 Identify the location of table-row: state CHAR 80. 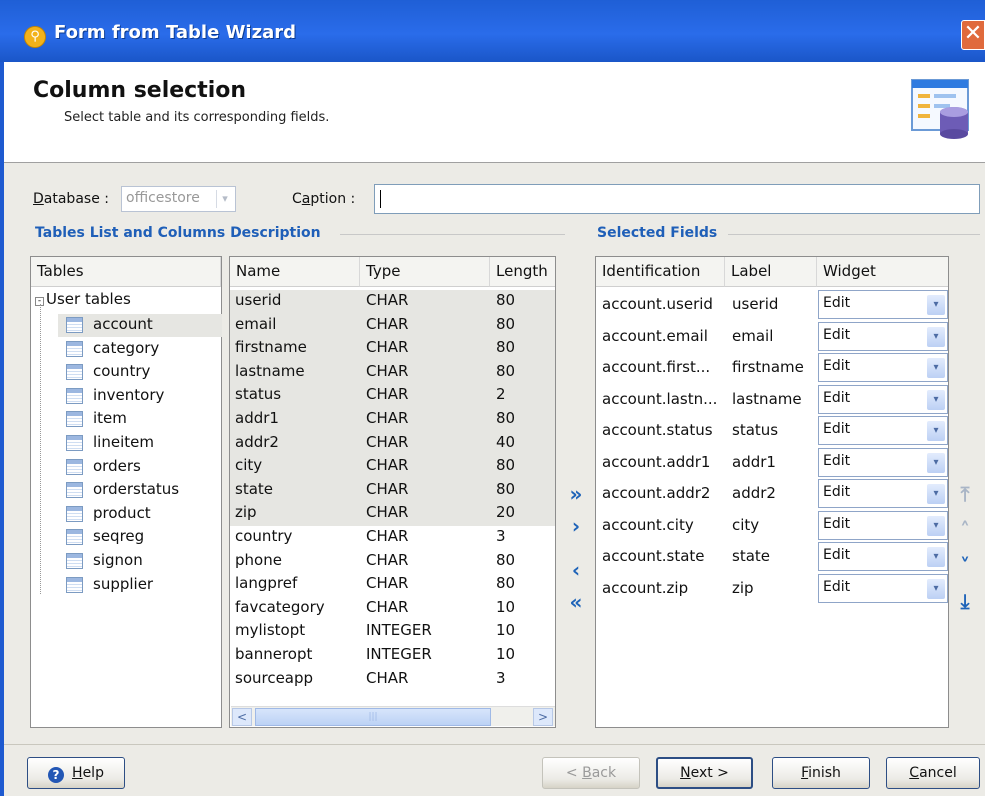
(392, 490).